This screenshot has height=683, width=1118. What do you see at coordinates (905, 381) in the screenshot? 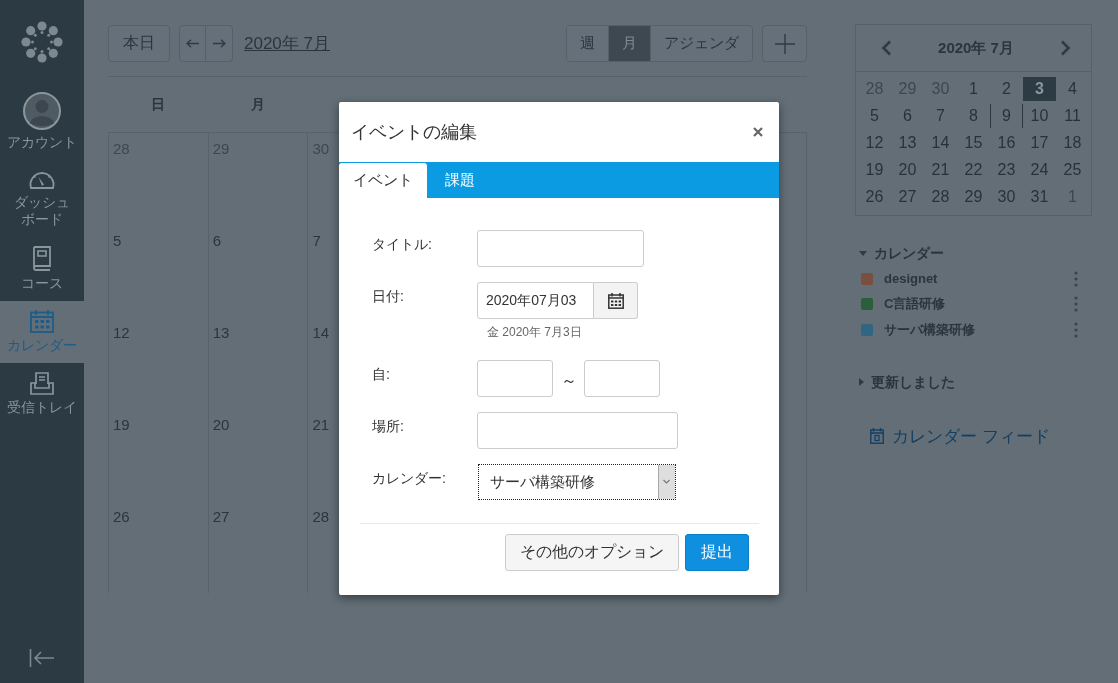
I see `undated-section-toggle: 更新しました` at bounding box center [905, 381].